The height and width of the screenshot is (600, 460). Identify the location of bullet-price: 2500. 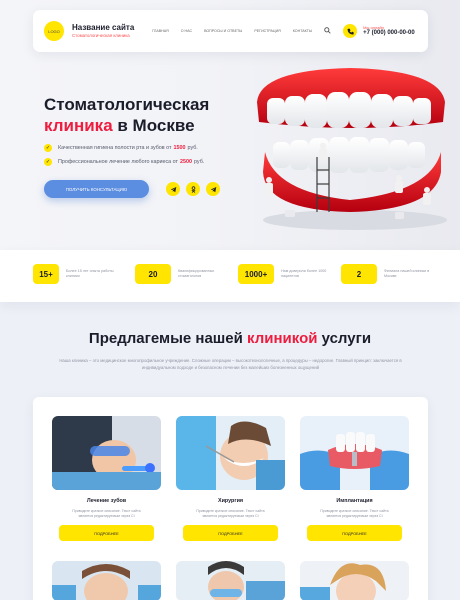
(186, 162).